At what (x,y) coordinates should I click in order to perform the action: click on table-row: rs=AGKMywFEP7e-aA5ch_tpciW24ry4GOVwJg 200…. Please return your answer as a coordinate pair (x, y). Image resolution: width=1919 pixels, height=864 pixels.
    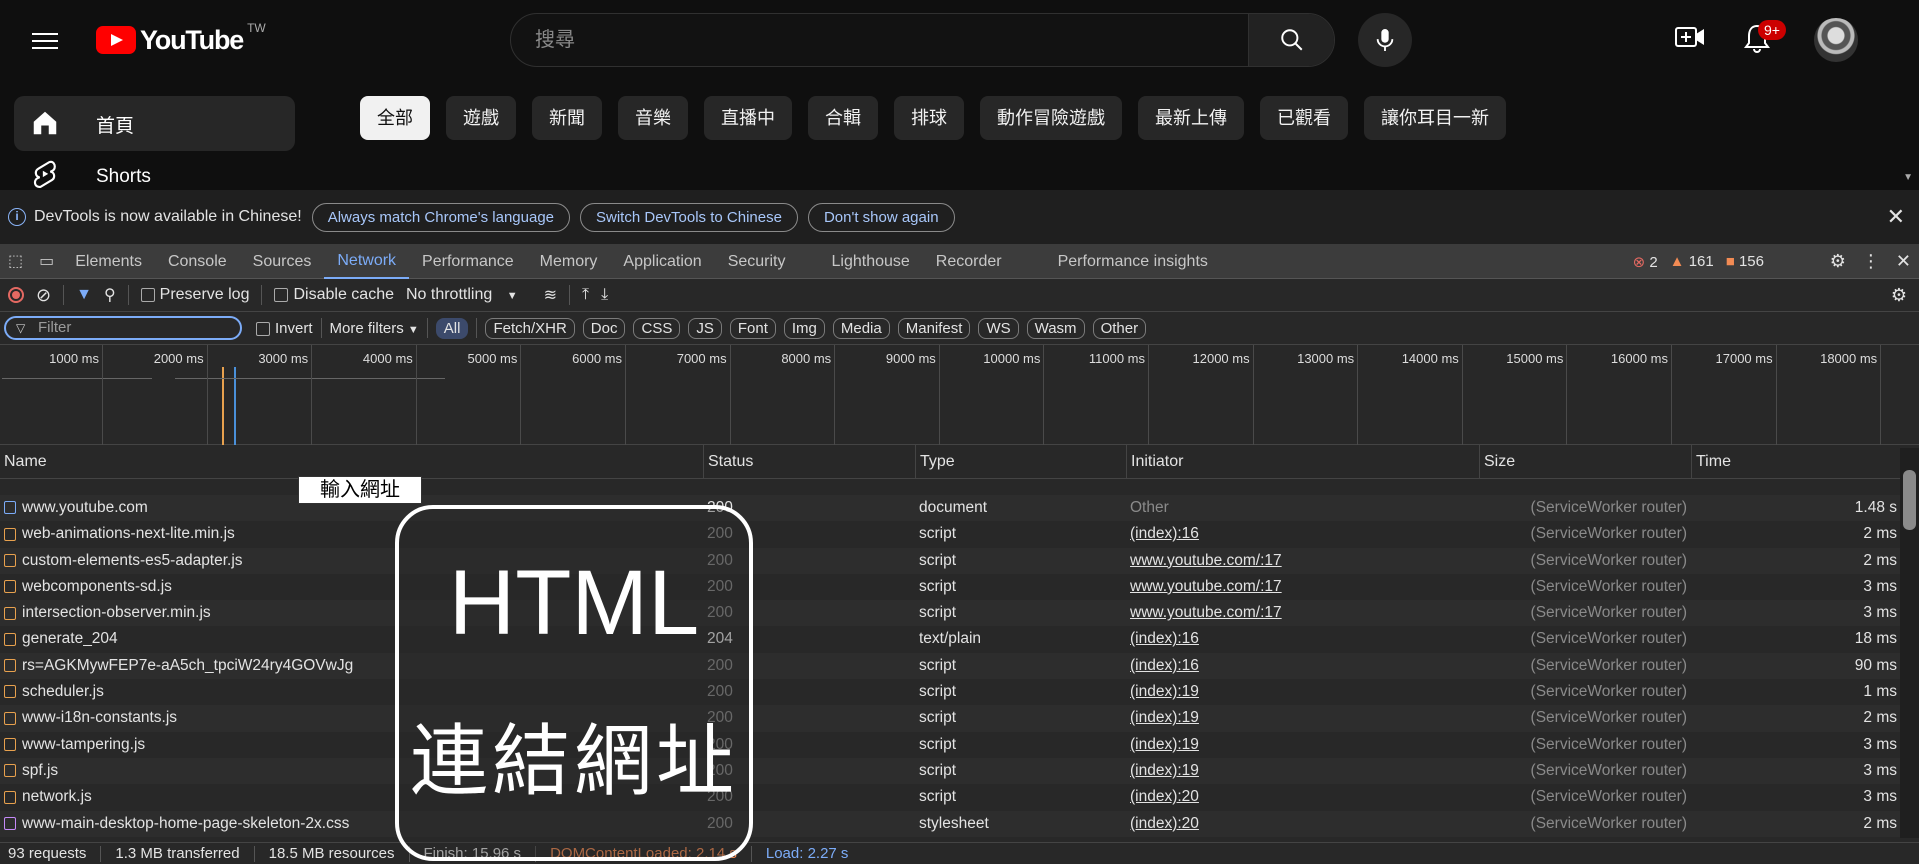
    Looking at the image, I should click on (950, 666).